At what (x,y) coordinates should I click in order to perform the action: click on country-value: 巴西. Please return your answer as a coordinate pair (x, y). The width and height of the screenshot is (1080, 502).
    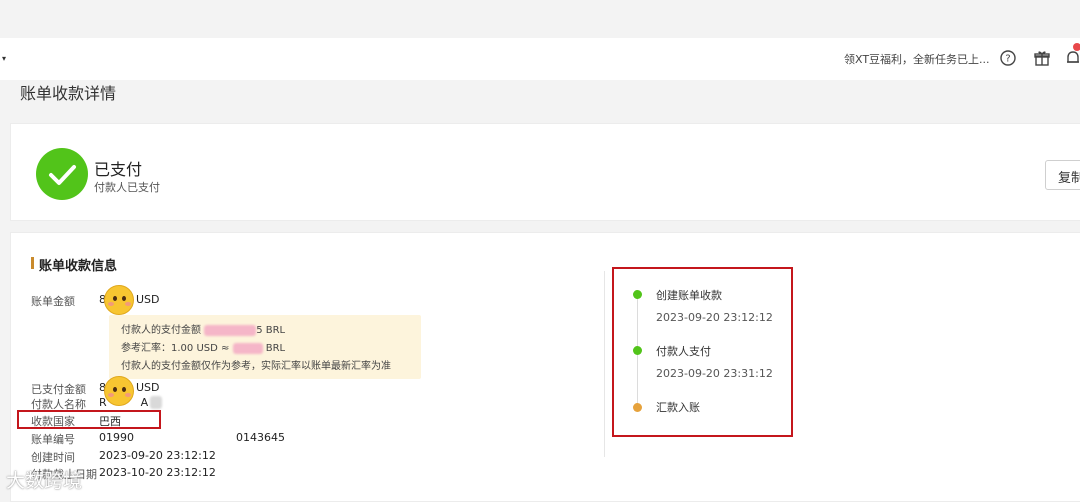
    Looking at the image, I should click on (110, 421).